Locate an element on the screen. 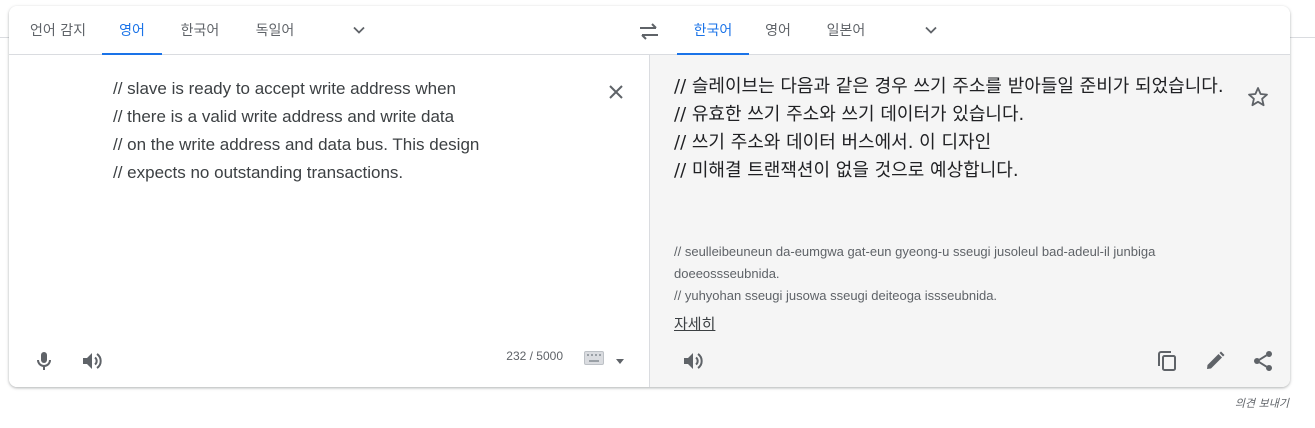 Image resolution: width=1315 pixels, height=428 pixels. language-bar: 언어 감지 영어 한국어 독일어 한국어 영어 일본어 is located at coordinates (649, 30).